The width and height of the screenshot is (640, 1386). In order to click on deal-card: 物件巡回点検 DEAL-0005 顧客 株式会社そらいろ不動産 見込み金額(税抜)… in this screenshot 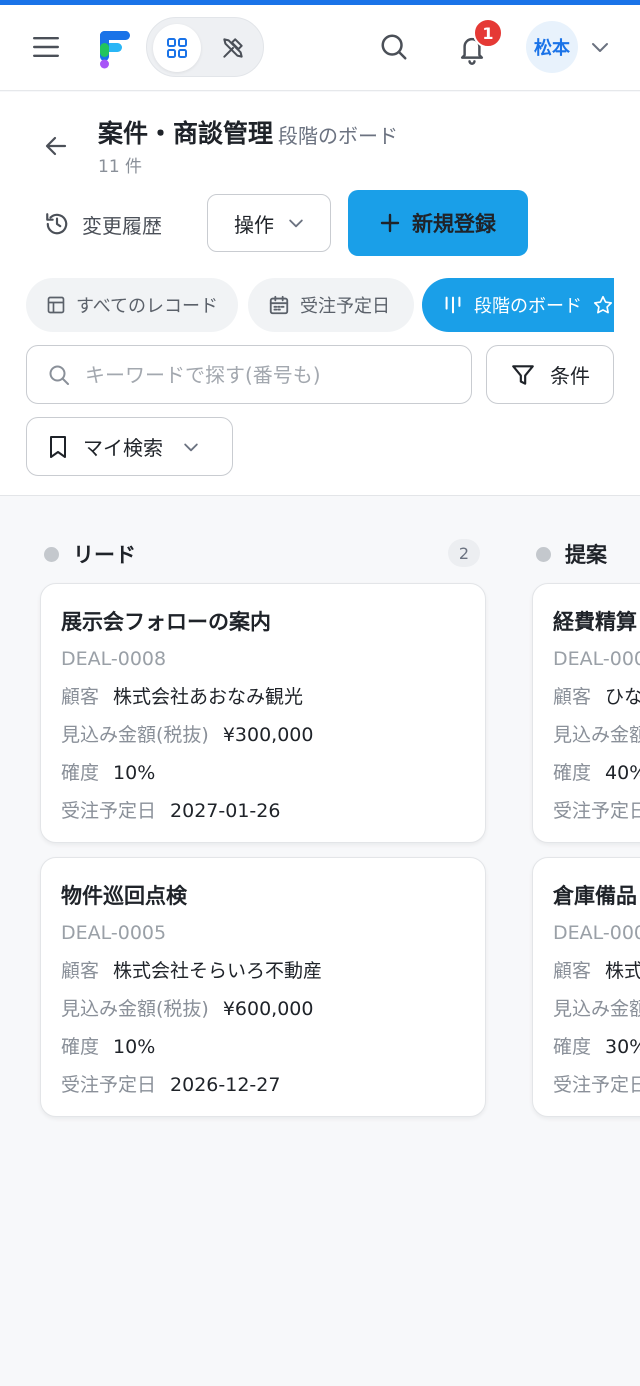, I will do `click(263, 987)`.